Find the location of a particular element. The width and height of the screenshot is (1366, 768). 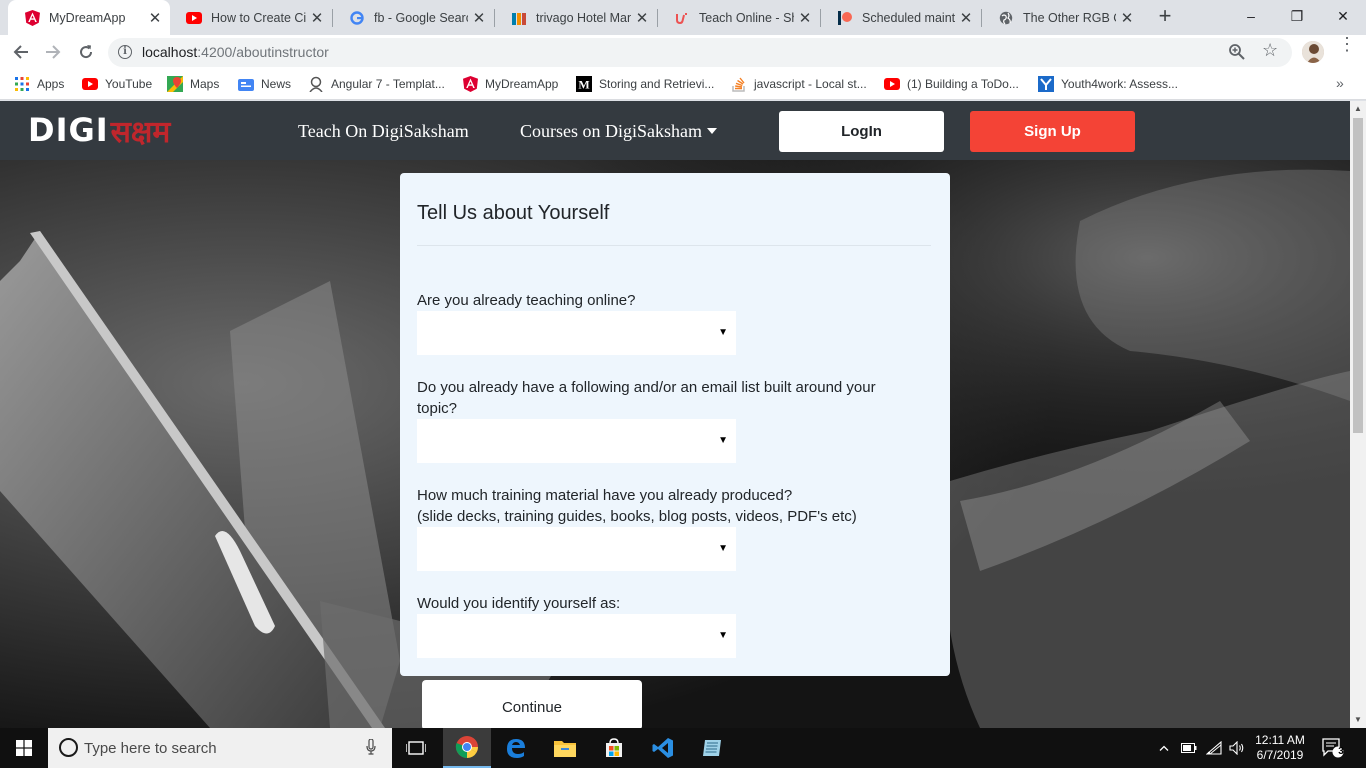

windows-taskbar: Type here to search 12:11 AM 6/7/2019 3 is located at coordinates (683, 748).